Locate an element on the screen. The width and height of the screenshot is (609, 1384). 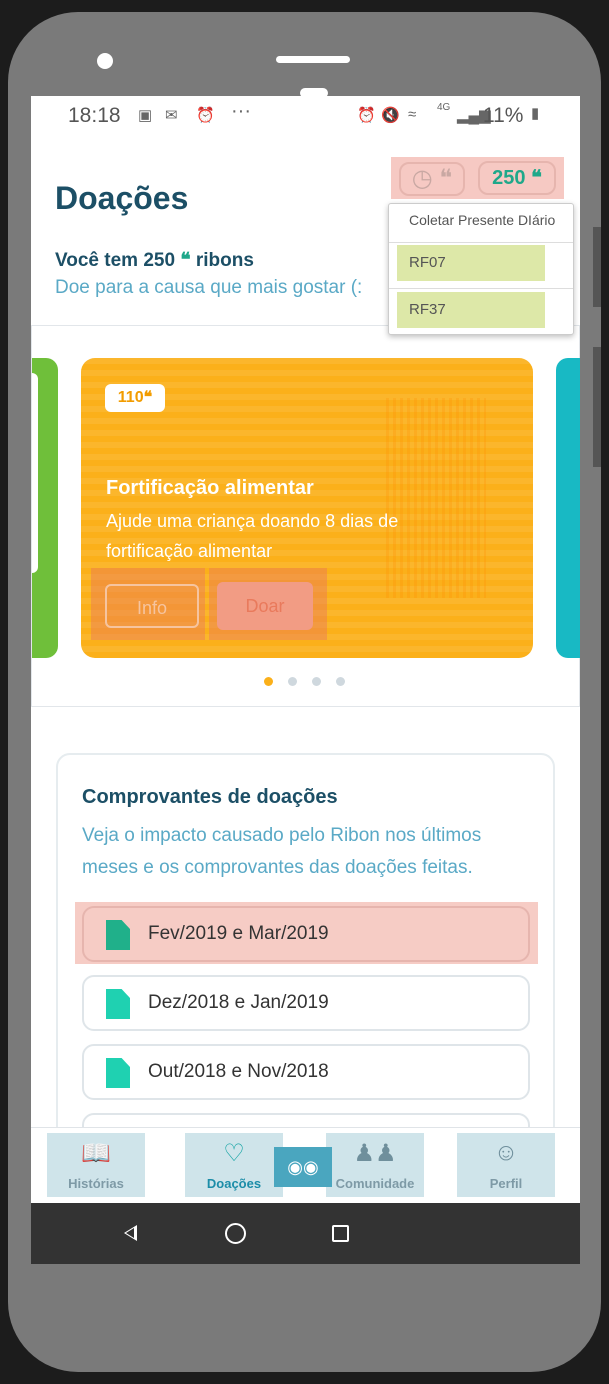
info-button-area: Info is located at coordinates (148, 604).